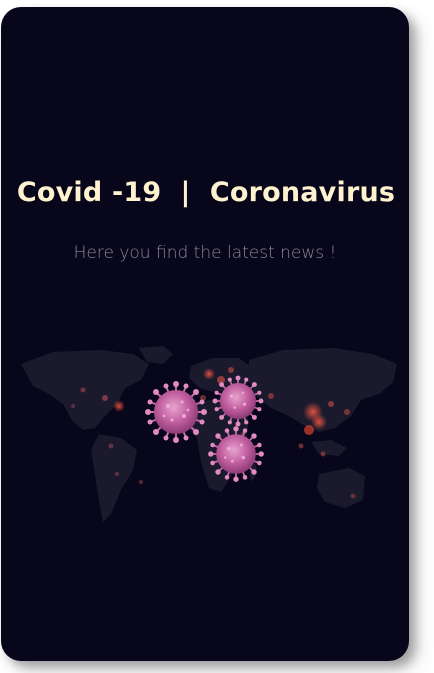 The height and width of the screenshot is (673, 434). What do you see at coordinates (206, 192) in the screenshot?
I see `page-title: Covid -19 | Coronavirus` at bounding box center [206, 192].